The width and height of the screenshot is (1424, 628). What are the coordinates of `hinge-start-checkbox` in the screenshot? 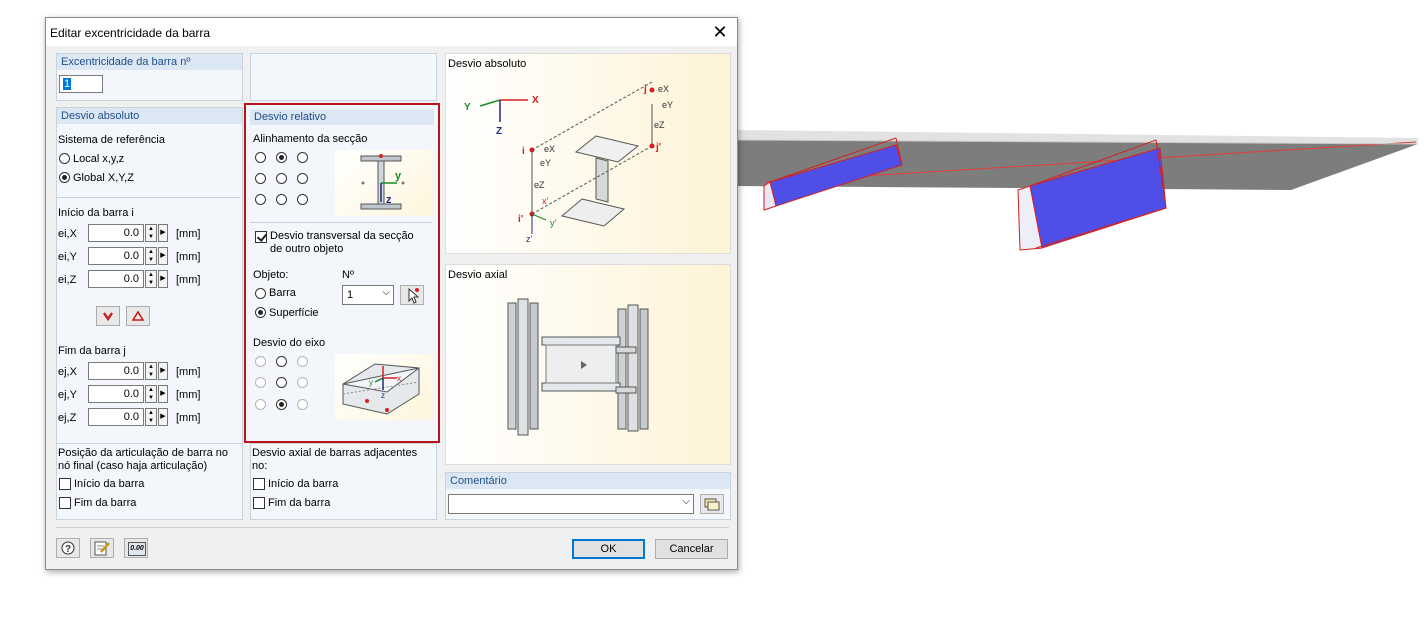 It's located at (65, 484).